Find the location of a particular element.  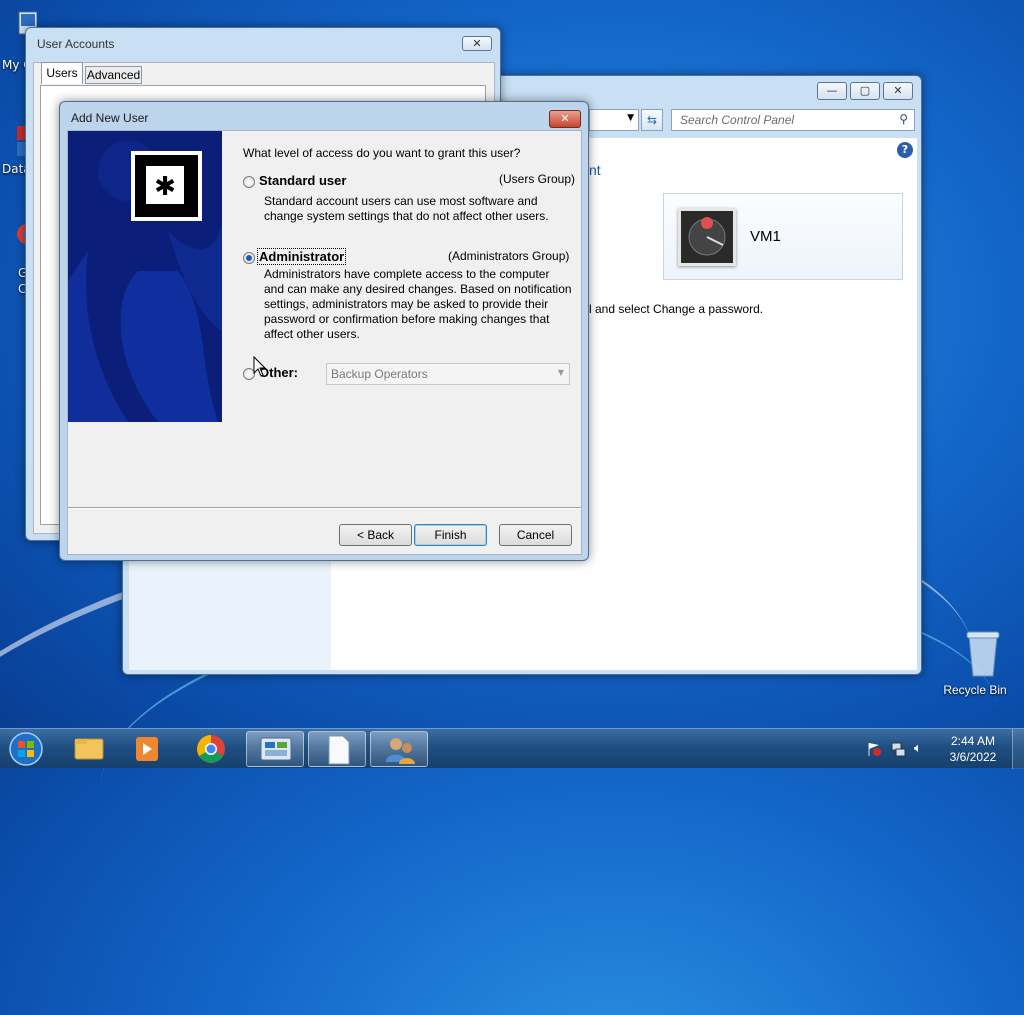

administrator-radio is located at coordinates (249, 258).